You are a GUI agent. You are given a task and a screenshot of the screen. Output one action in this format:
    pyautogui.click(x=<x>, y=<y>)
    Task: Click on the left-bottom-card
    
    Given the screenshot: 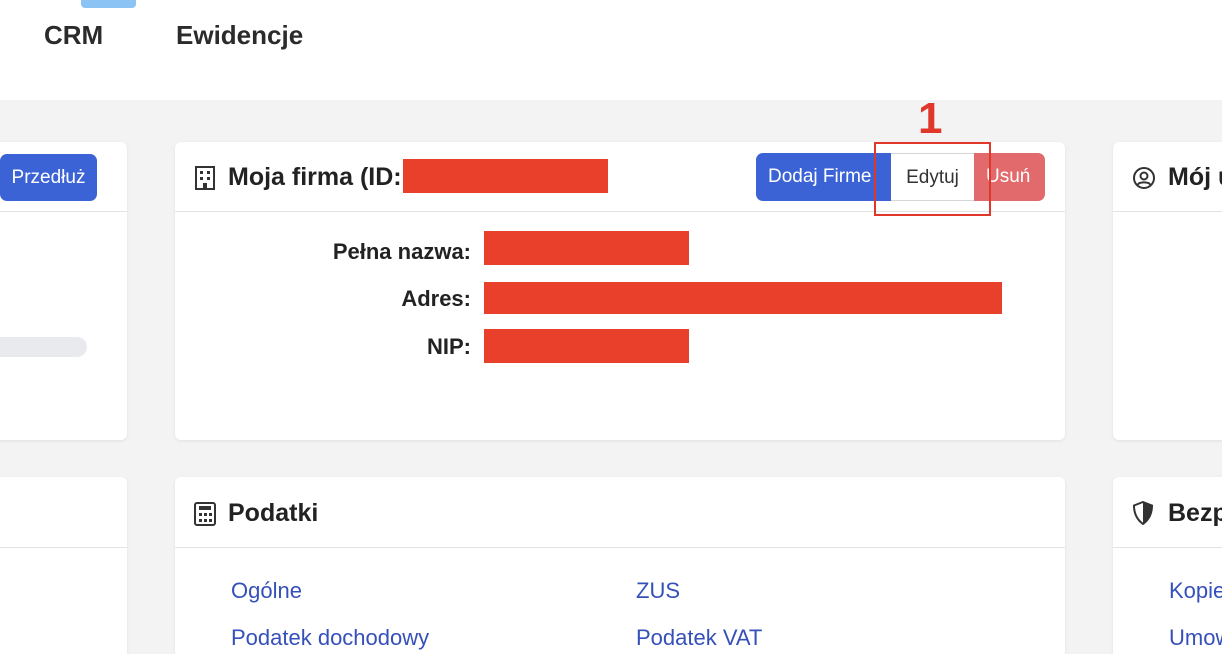 What is the action you would take?
    pyautogui.click(x=63, y=565)
    